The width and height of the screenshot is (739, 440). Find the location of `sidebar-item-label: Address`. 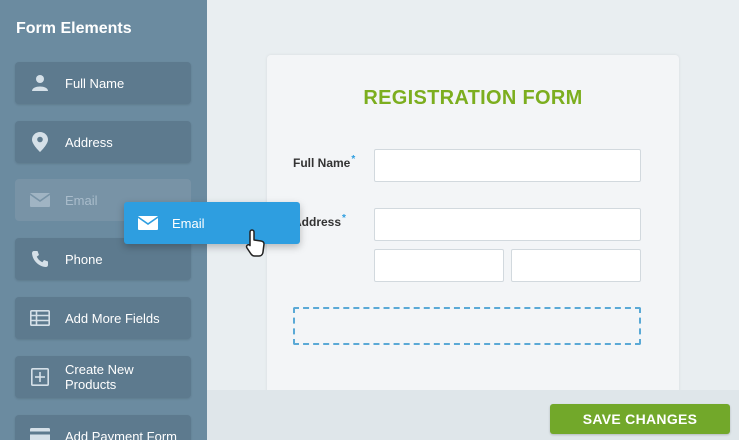

sidebar-item-label: Address is located at coordinates (89, 142).